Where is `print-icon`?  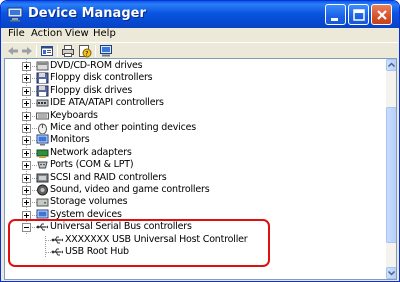
print-icon is located at coordinates (68, 51).